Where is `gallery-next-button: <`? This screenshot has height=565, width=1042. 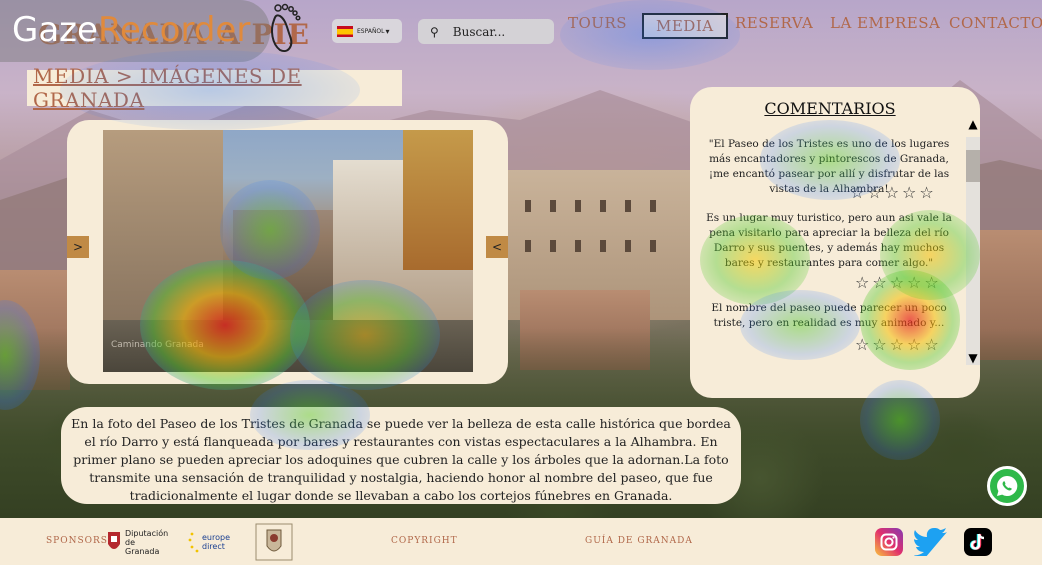
gallery-next-button: < is located at coordinates (497, 247).